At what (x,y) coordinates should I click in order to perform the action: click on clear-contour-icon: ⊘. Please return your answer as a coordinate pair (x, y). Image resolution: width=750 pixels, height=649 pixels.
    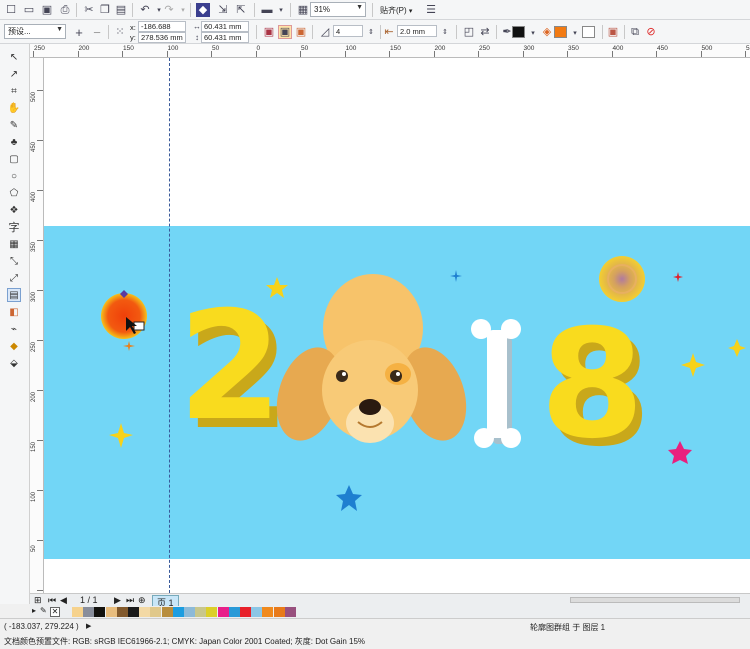
    Looking at the image, I should click on (651, 32).